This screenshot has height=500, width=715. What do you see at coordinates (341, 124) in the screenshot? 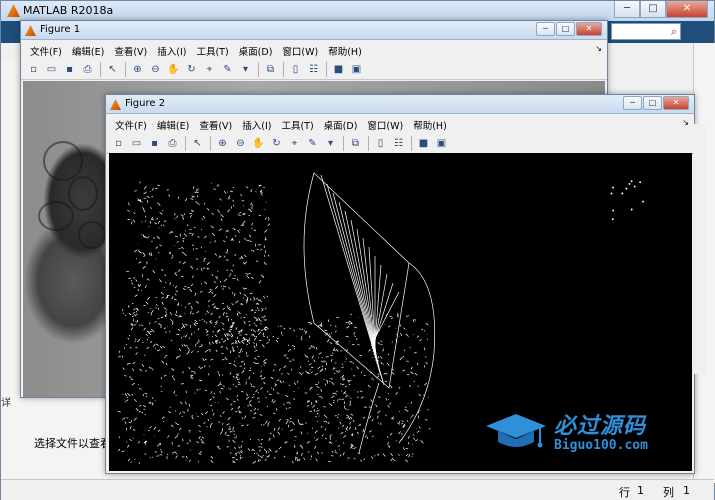
I see `figure-2-menu-item: 桌面(D)` at bounding box center [341, 124].